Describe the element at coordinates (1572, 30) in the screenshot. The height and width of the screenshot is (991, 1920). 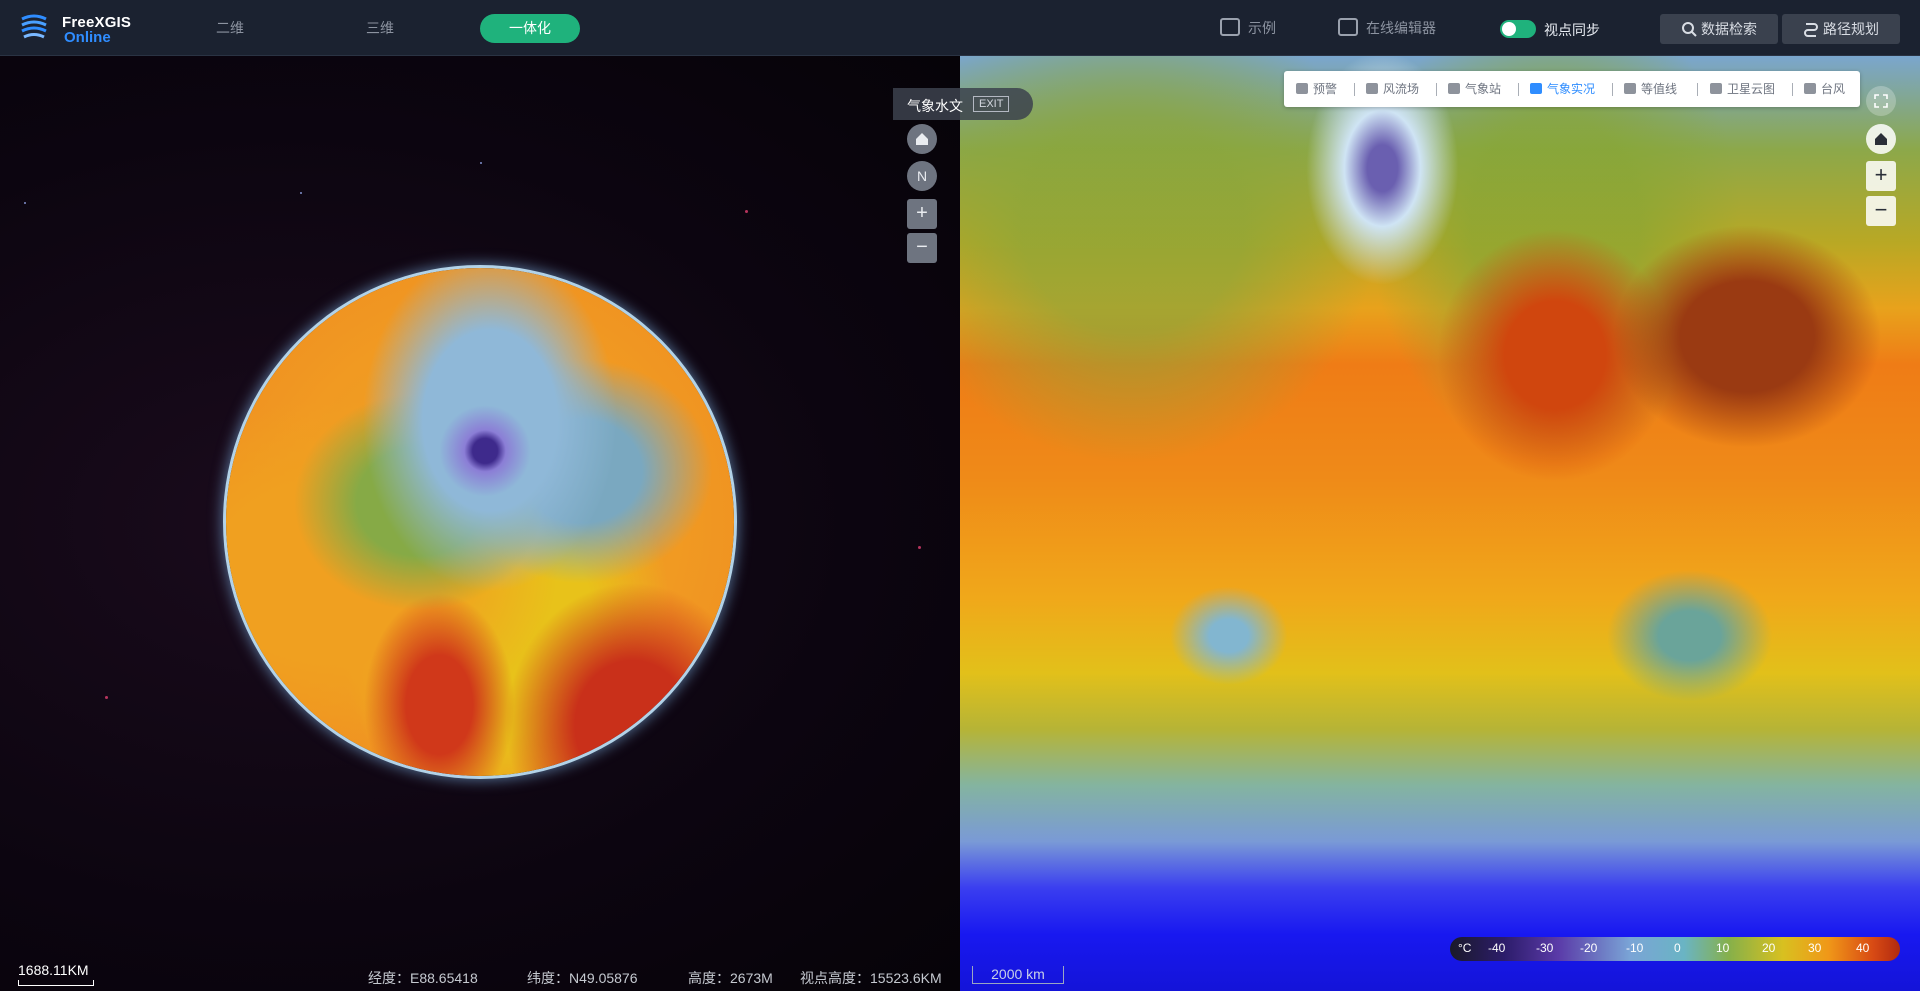
I see `sync-label: 视点同步` at that location.